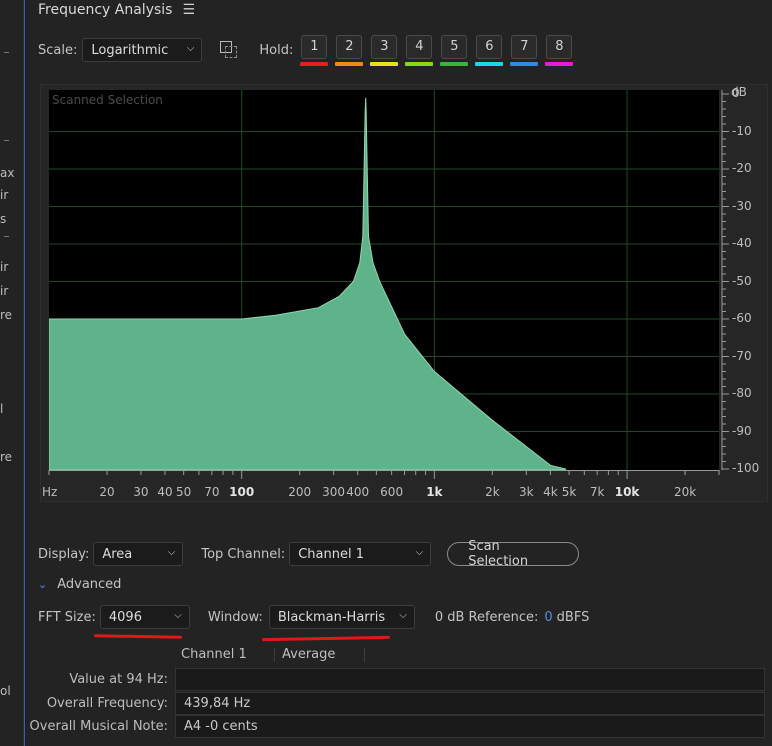 This screenshot has width=772, height=746. Describe the element at coordinates (437, 50) in the screenshot. I see `hold-buttons: 1 2 3 4 5 6 7 8` at that location.